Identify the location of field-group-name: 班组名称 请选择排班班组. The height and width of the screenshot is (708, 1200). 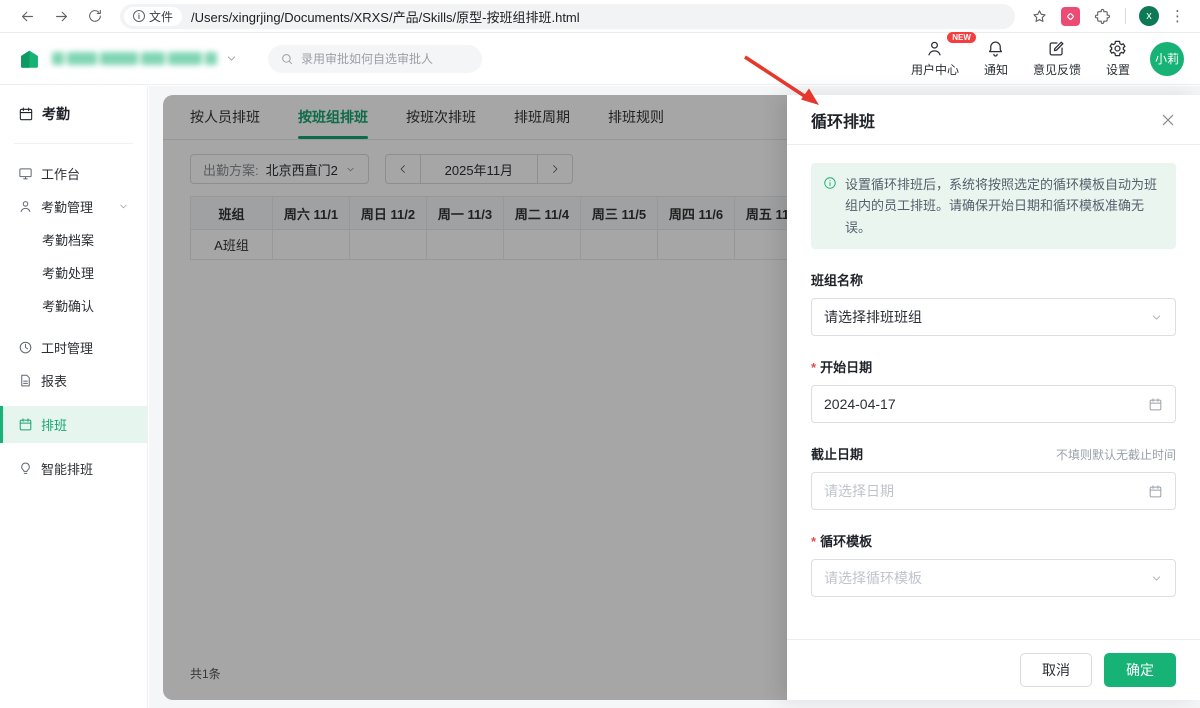
(993, 303).